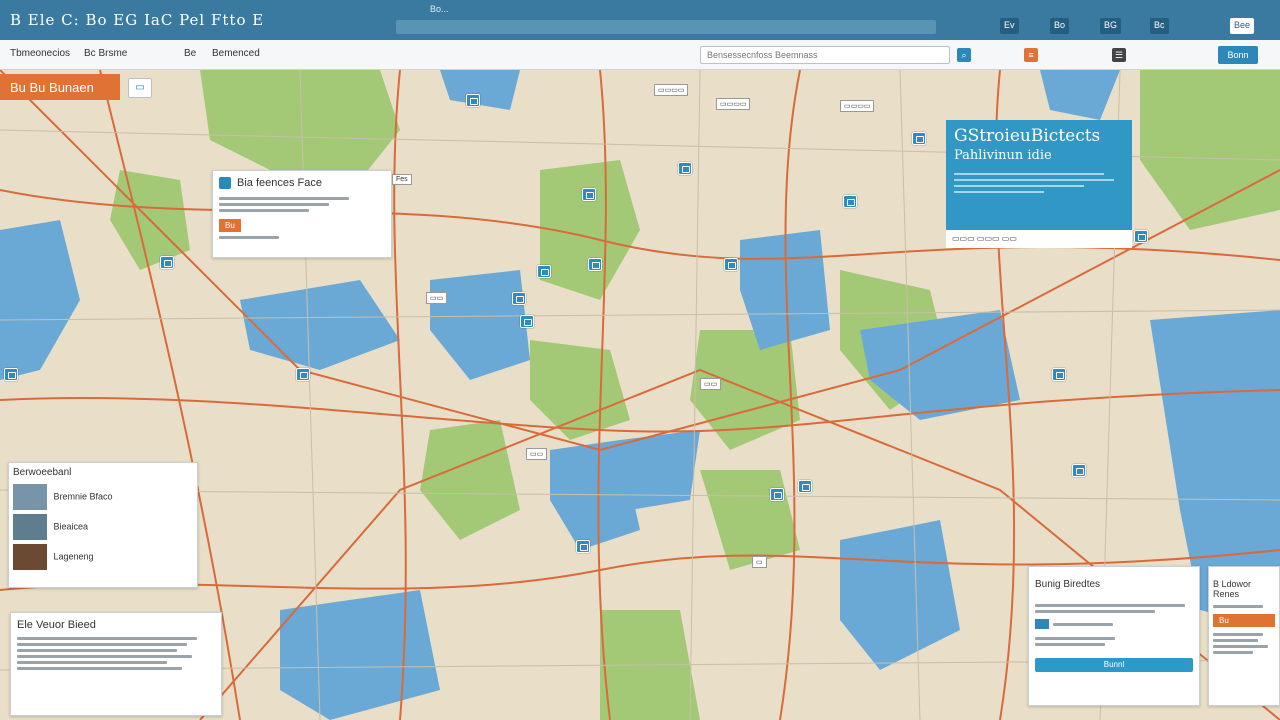 The height and width of the screenshot is (720, 1280). I want to click on side-action-button: Bu, so click(1244, 620).